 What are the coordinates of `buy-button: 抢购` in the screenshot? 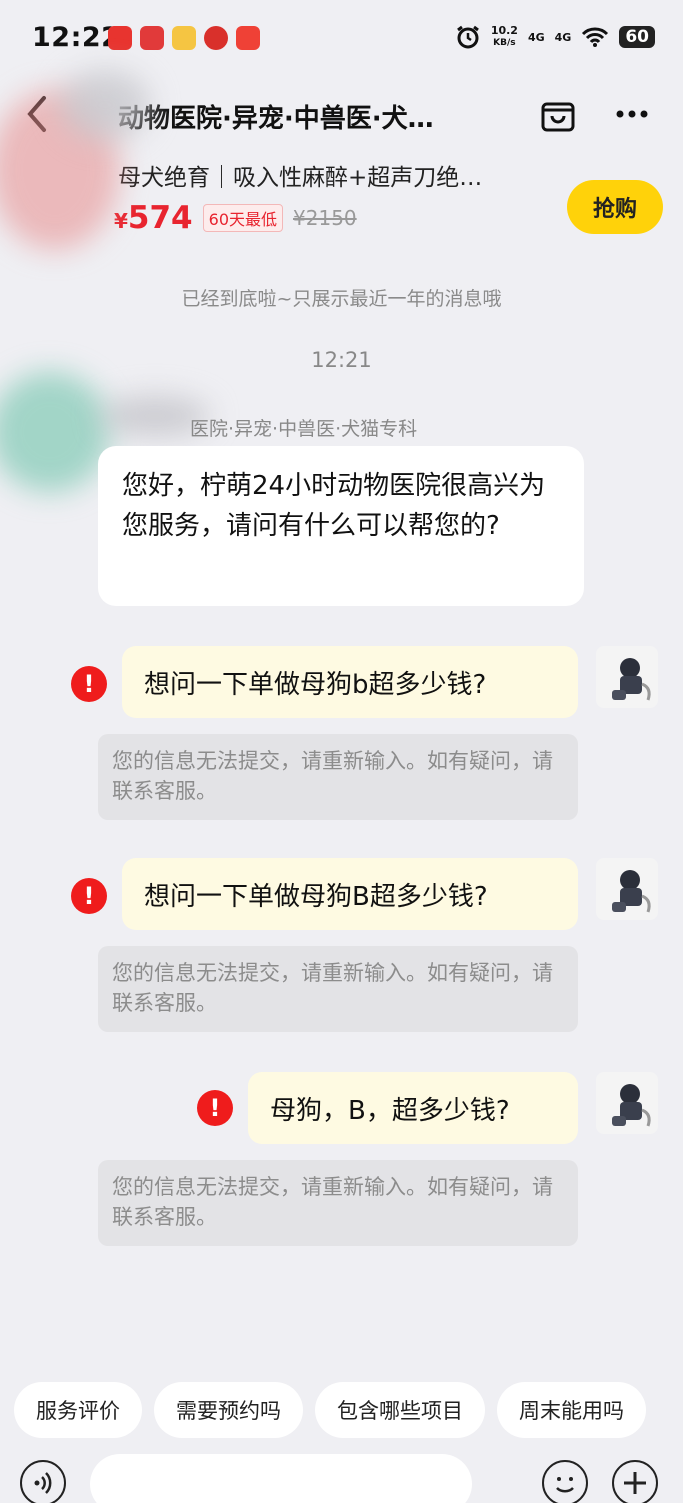 It's located at (615, 207).